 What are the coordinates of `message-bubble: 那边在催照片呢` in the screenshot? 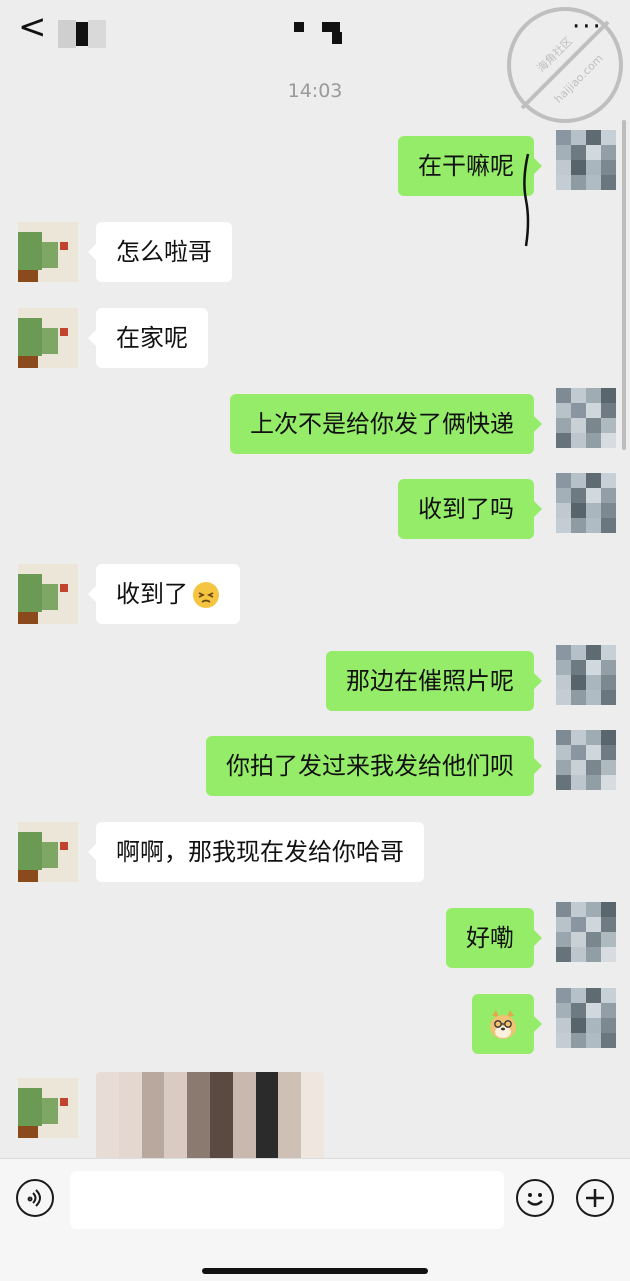 It's located at (434, 681).